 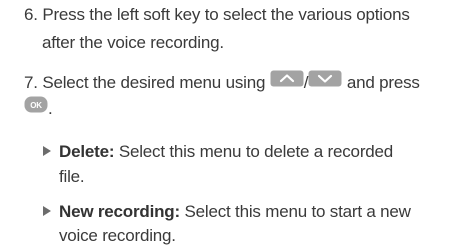 I want to click on step-7-number: 7., so click(x=31, y=82).